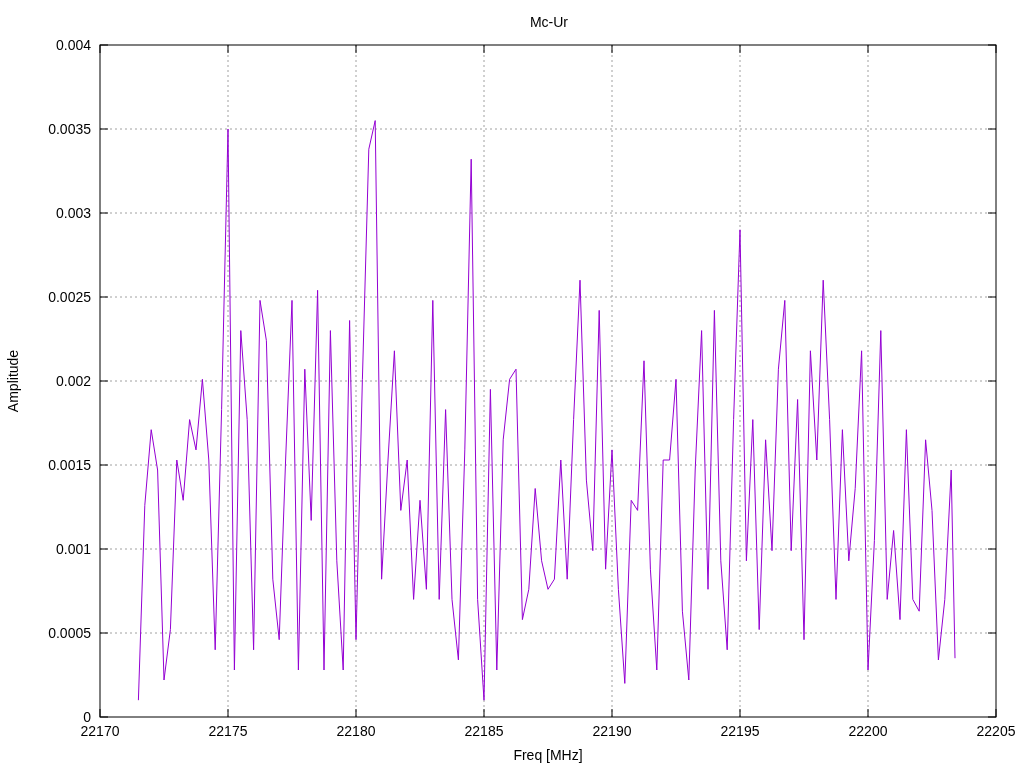 Image resolution: width=1024 pixels, height=768 pixels. What do you see at coordinates (87, 717) in the screenshot?
I see `y-tick-label: 0` at bounding box center [87, 717].